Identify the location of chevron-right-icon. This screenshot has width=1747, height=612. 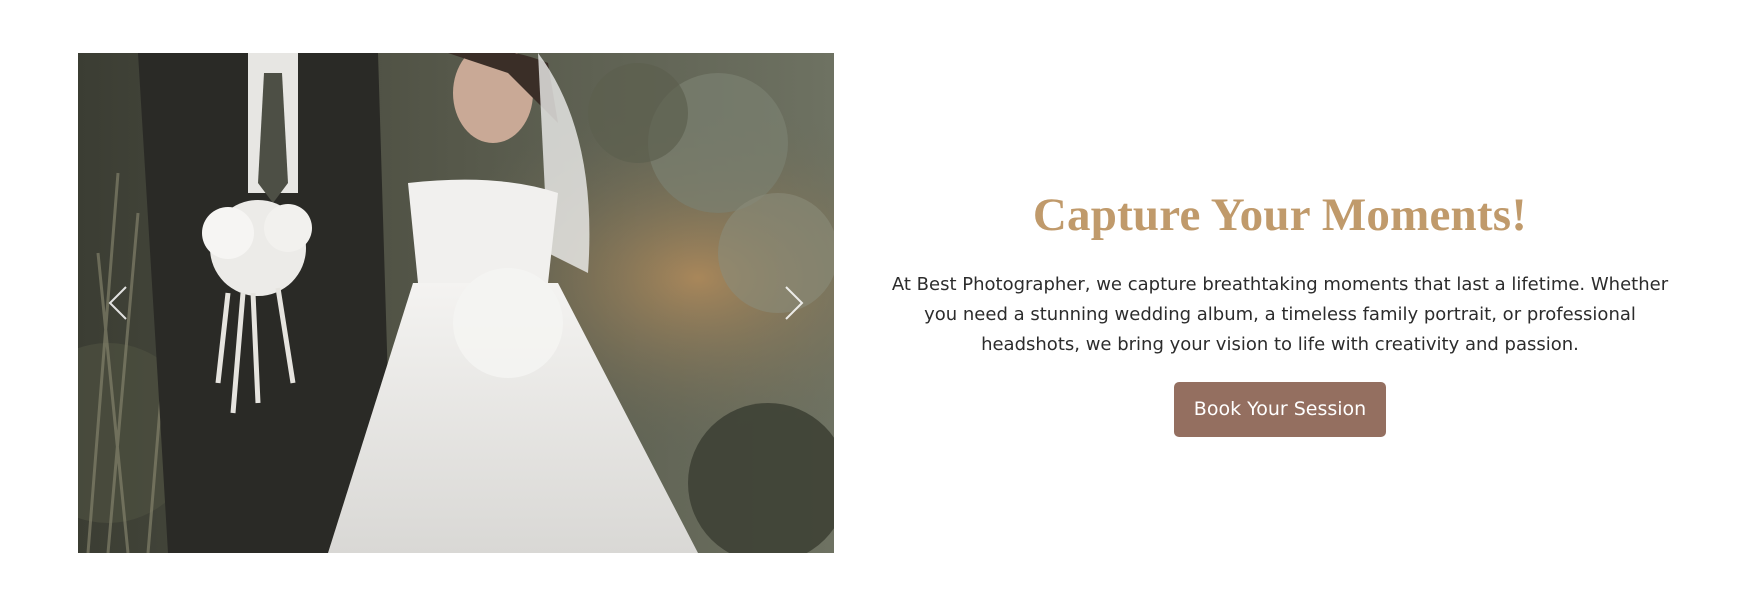
(794, 303).